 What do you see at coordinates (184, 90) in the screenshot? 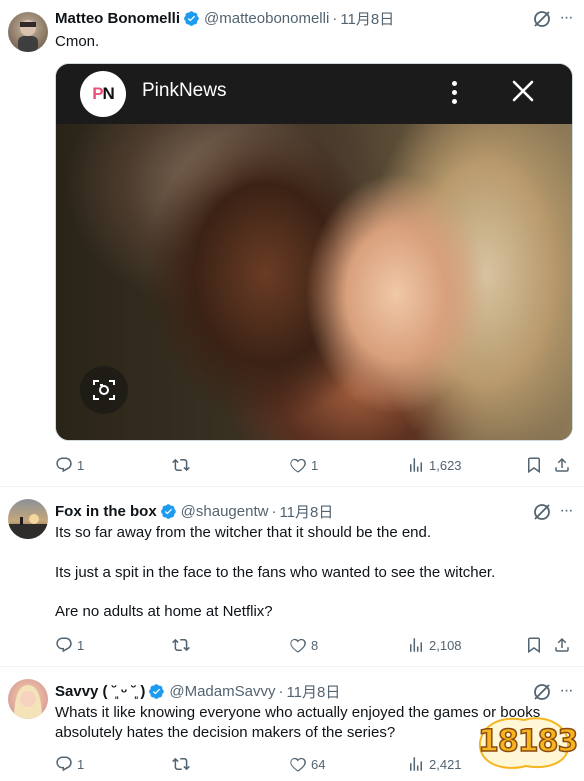
I see `media-source-name: PinkNews` at bounding box center [184, 90].